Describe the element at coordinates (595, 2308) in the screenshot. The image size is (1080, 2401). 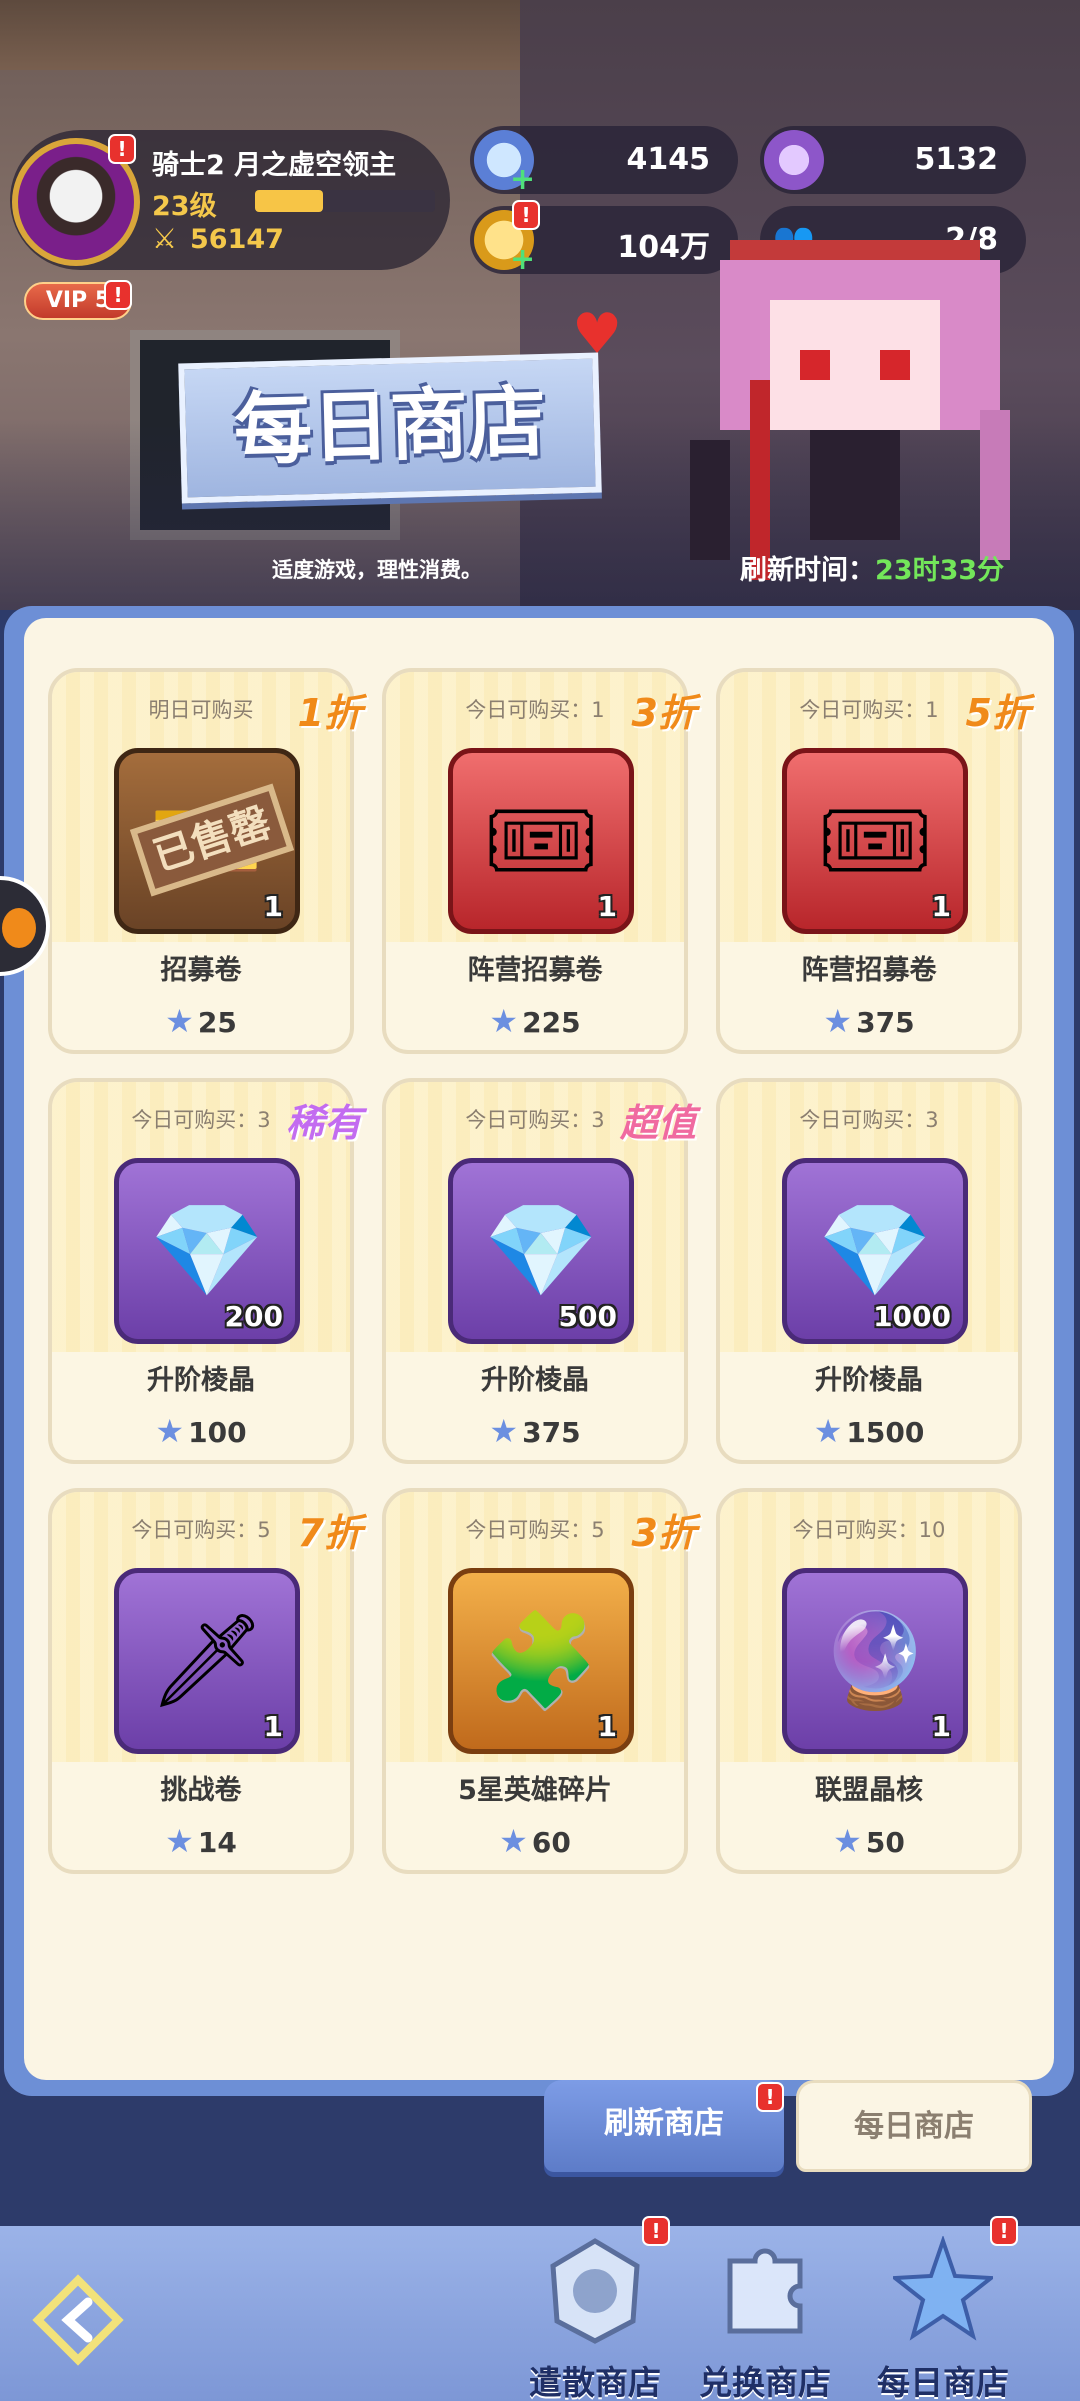
I see `nav-dismiss-shop: ! 遣散商店` at that location.